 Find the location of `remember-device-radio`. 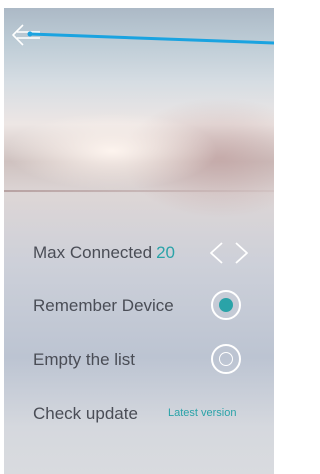

remember-device-radio is located at coordinates (226, 305).